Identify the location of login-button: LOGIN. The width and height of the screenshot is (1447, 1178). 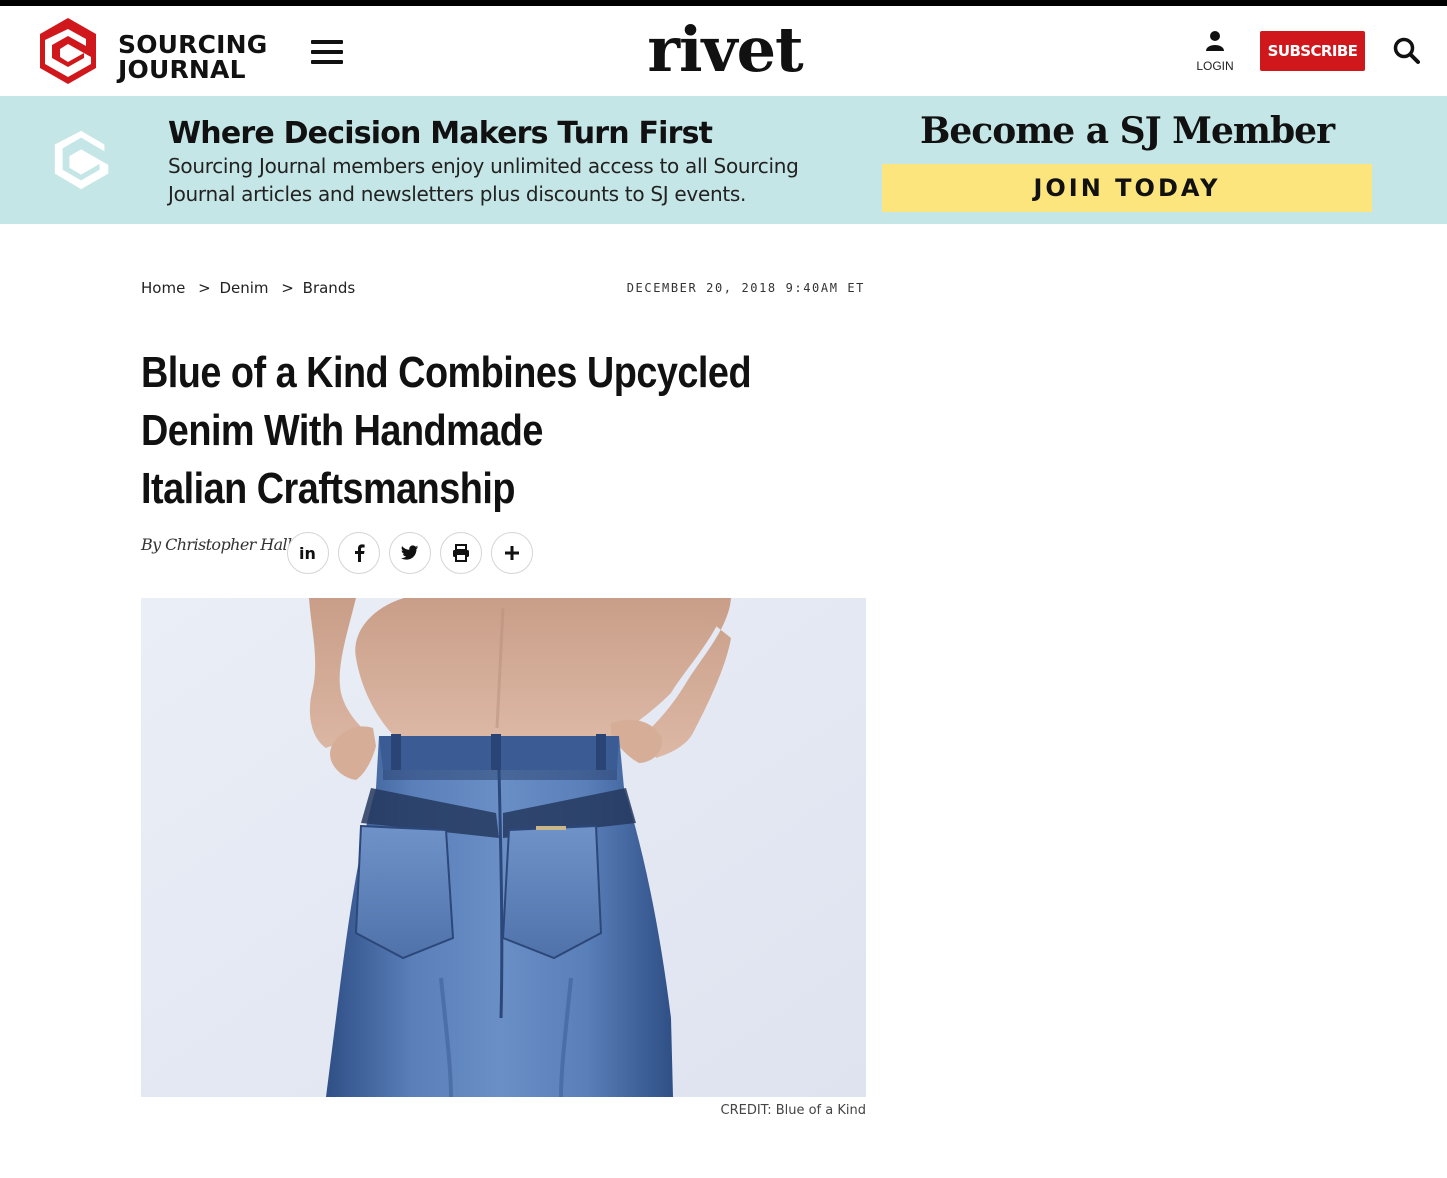
(1215, 51).